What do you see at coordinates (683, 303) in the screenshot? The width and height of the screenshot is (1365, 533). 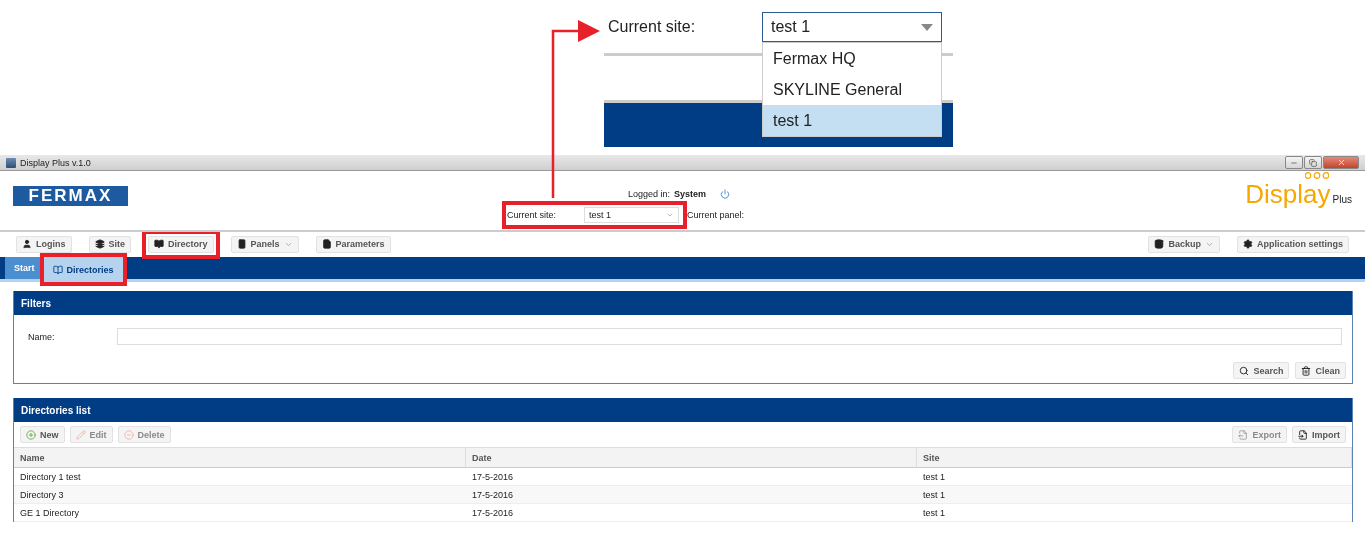 I see `panel-title: Filters` at bounding box center [683, 303].